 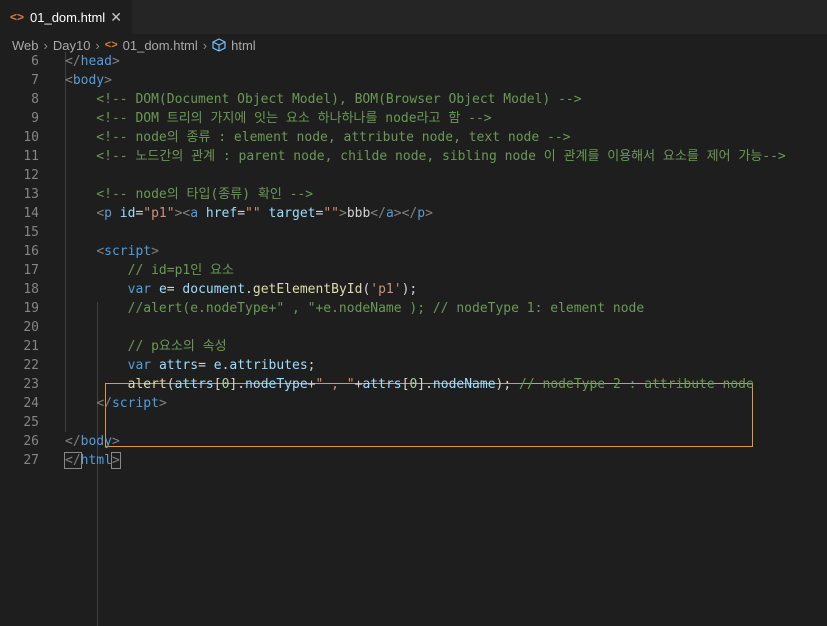 I want to click on line-number: 13, so click(x=31, y=194).